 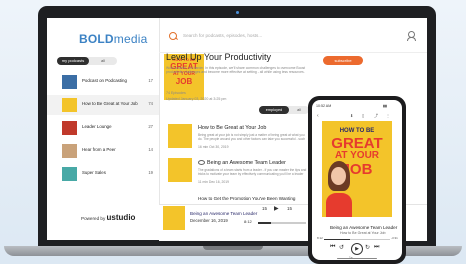 I want to click on phone-time-start: 8:12, so click(x=320, y=238).